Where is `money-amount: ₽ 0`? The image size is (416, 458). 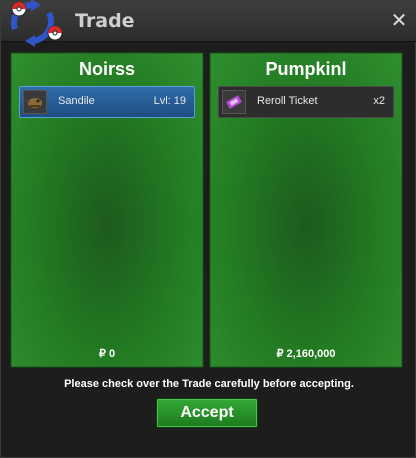
money-amount: ₽ 0 is located at coordinates (107, 354).